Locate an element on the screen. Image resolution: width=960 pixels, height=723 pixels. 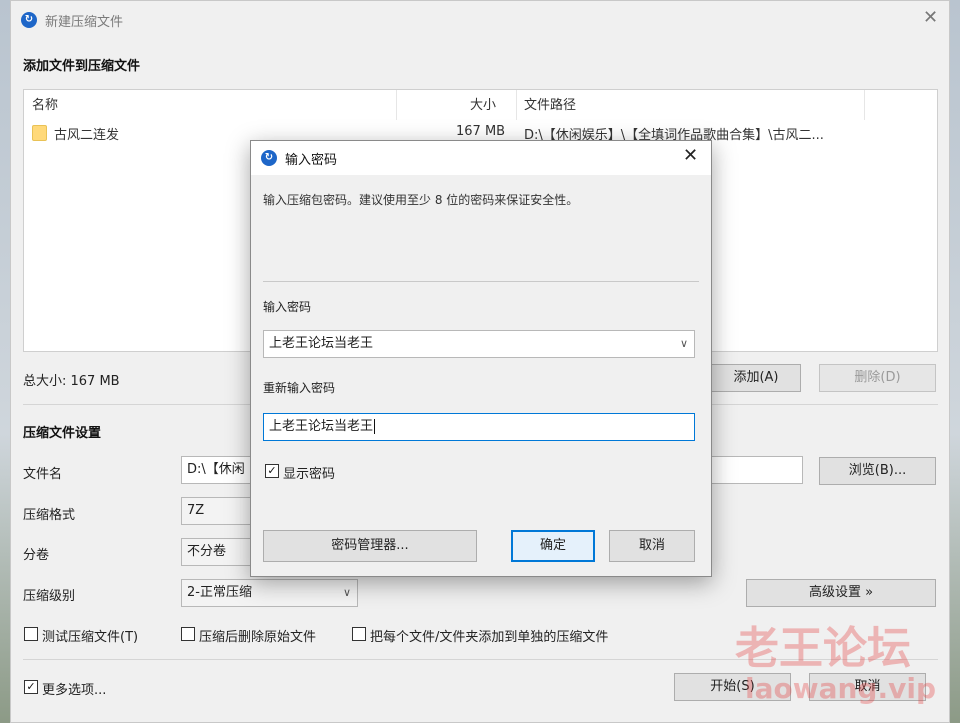
delete-after-label: 压缩后删除原始文件 is located at coordinates (257, 635).